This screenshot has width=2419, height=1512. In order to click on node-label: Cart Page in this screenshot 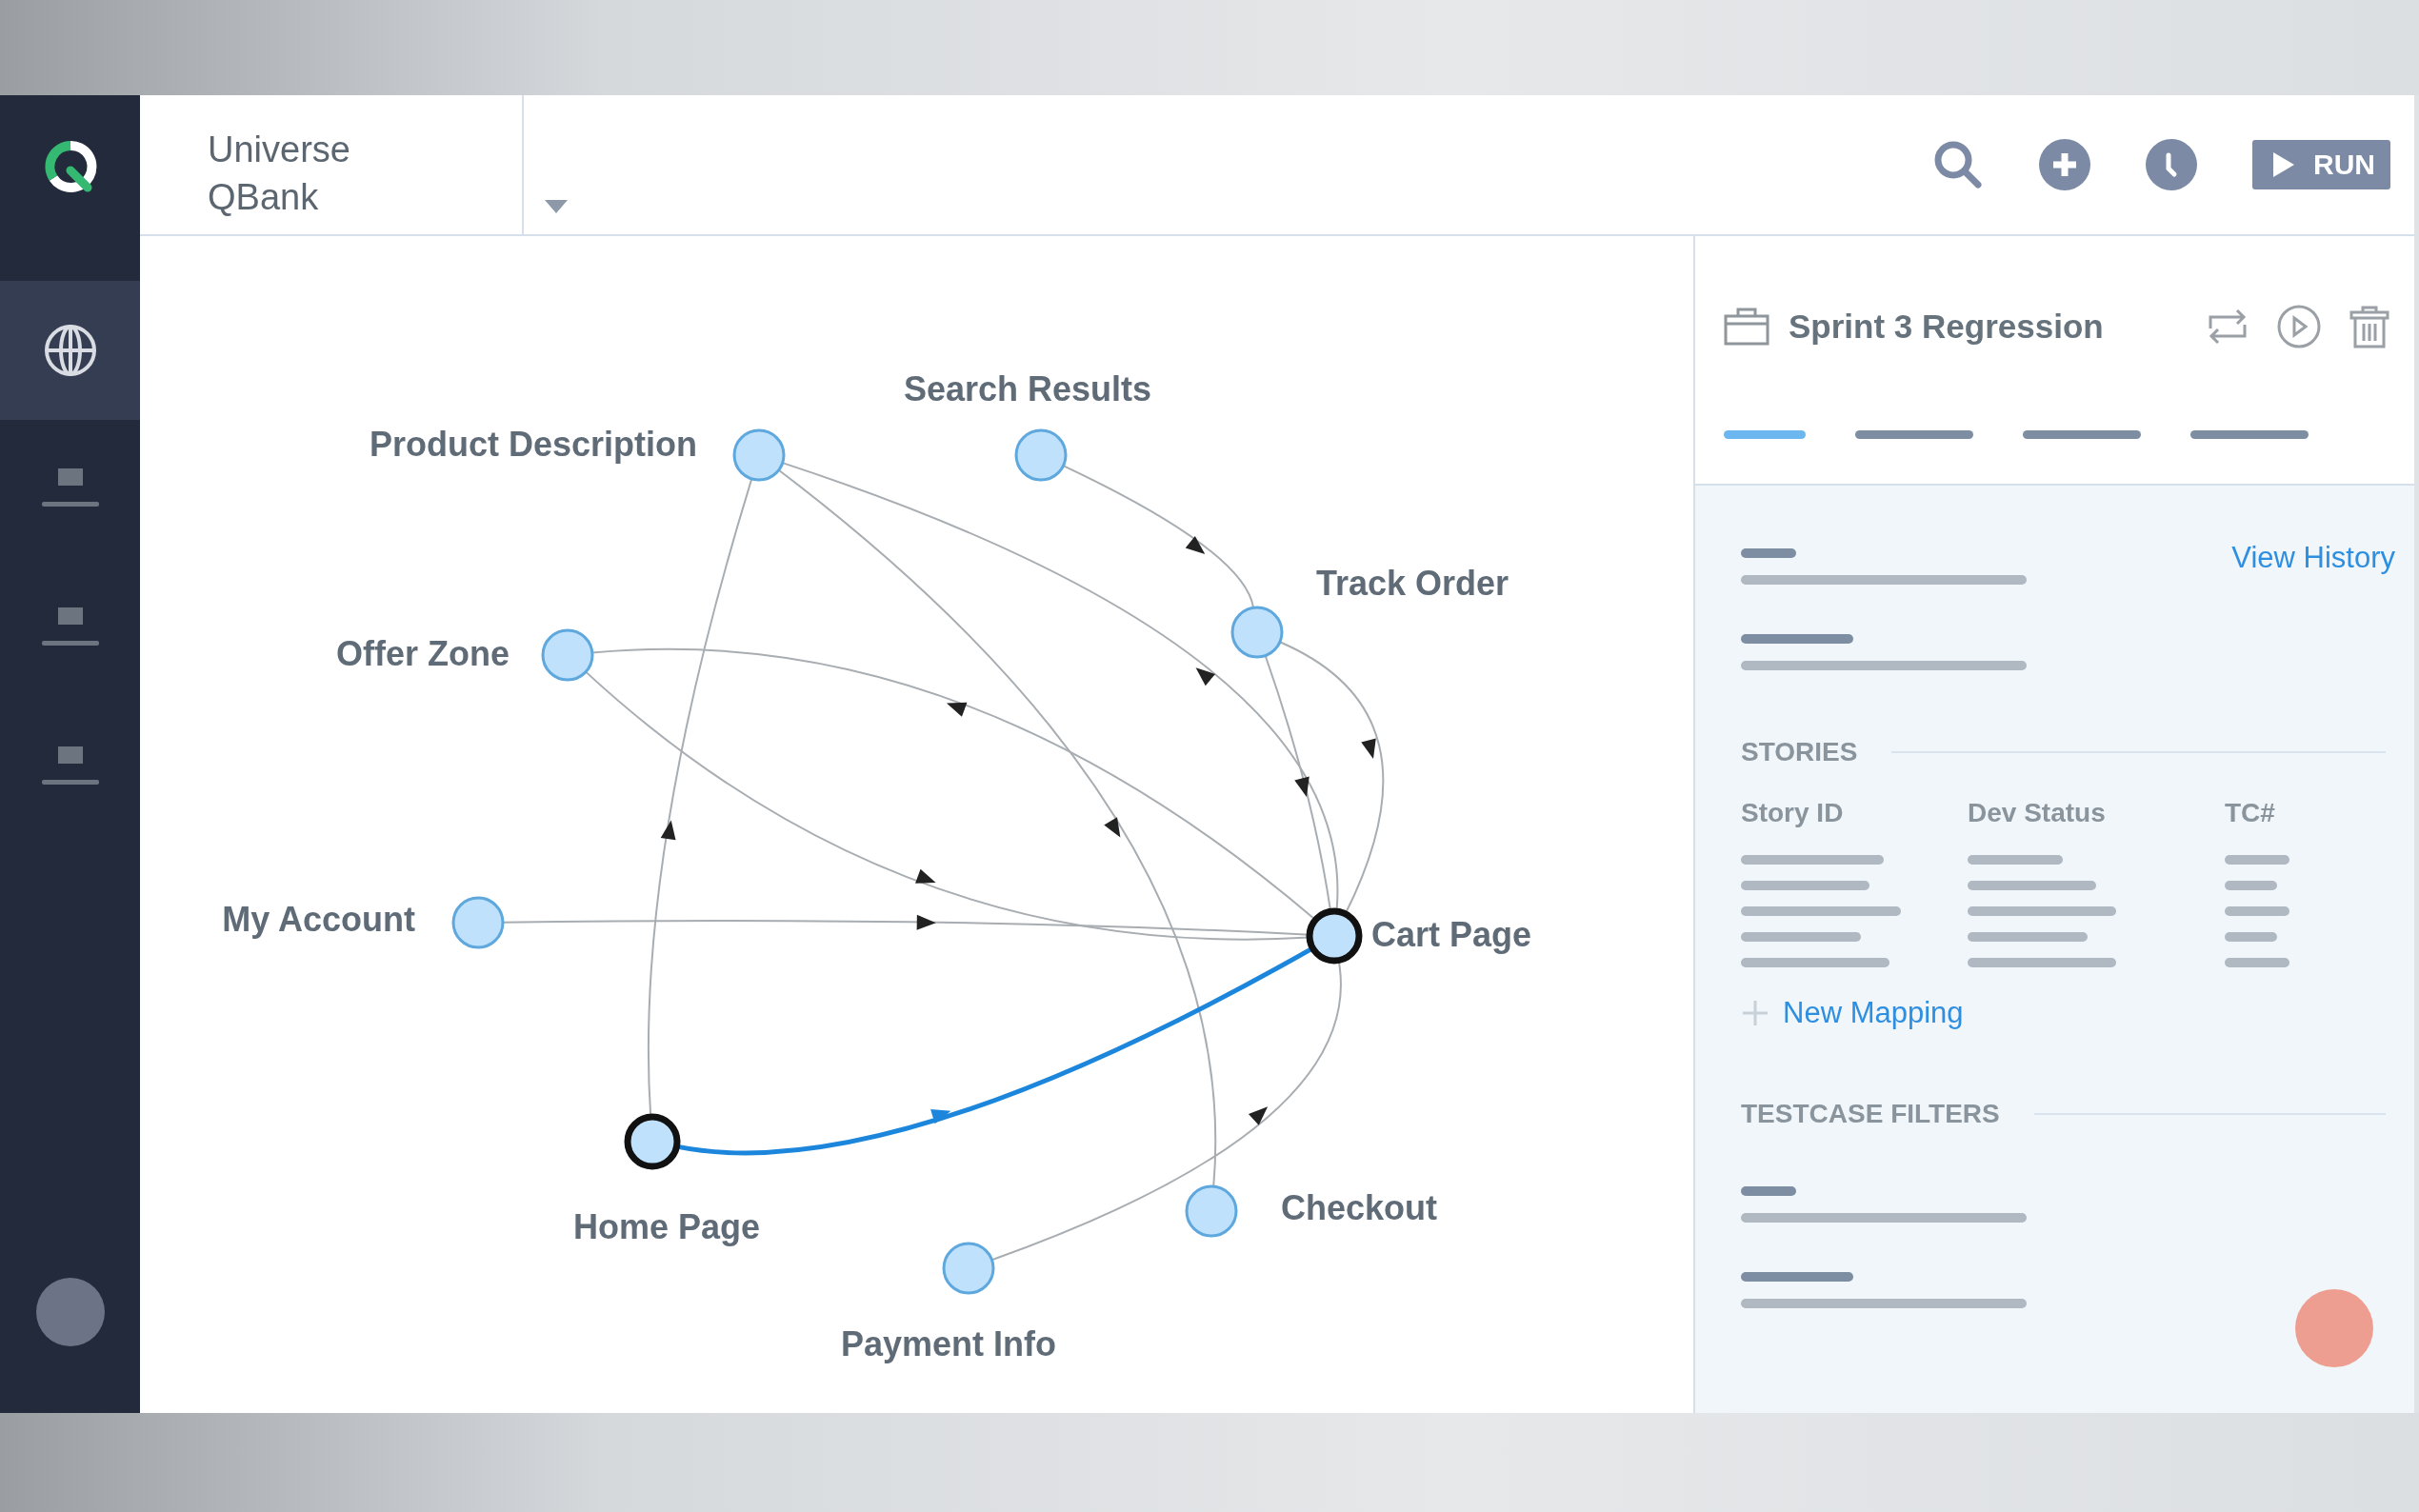, I will do `click(1451, 934)`.